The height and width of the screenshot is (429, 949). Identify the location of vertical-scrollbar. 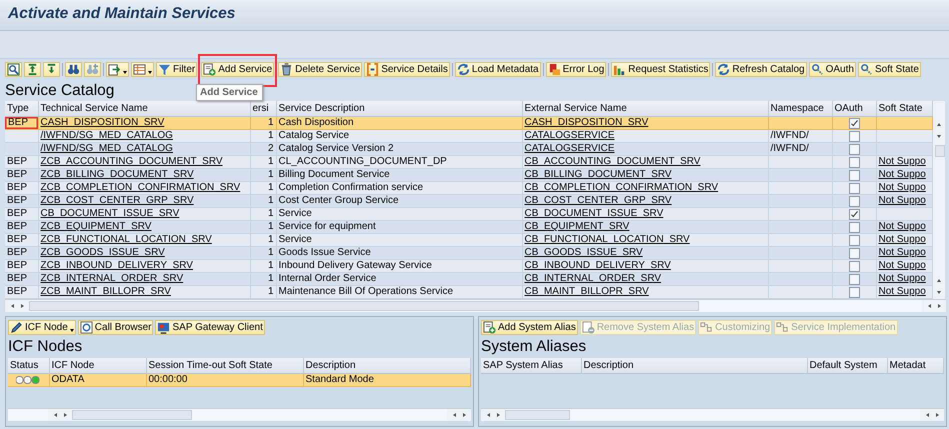
(938, 200).